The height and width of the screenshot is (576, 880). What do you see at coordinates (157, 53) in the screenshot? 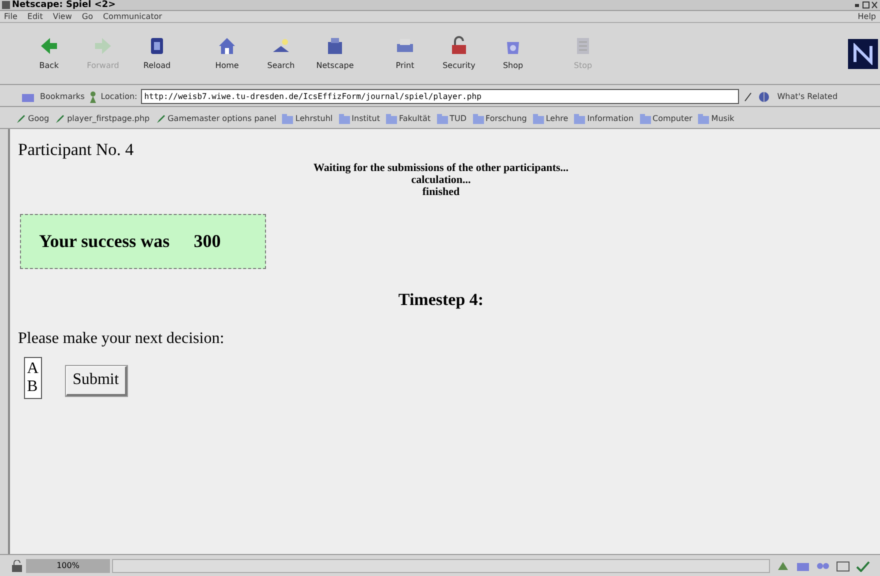
I see `toolbar-button: Reload` at bounding box center [157, 53].